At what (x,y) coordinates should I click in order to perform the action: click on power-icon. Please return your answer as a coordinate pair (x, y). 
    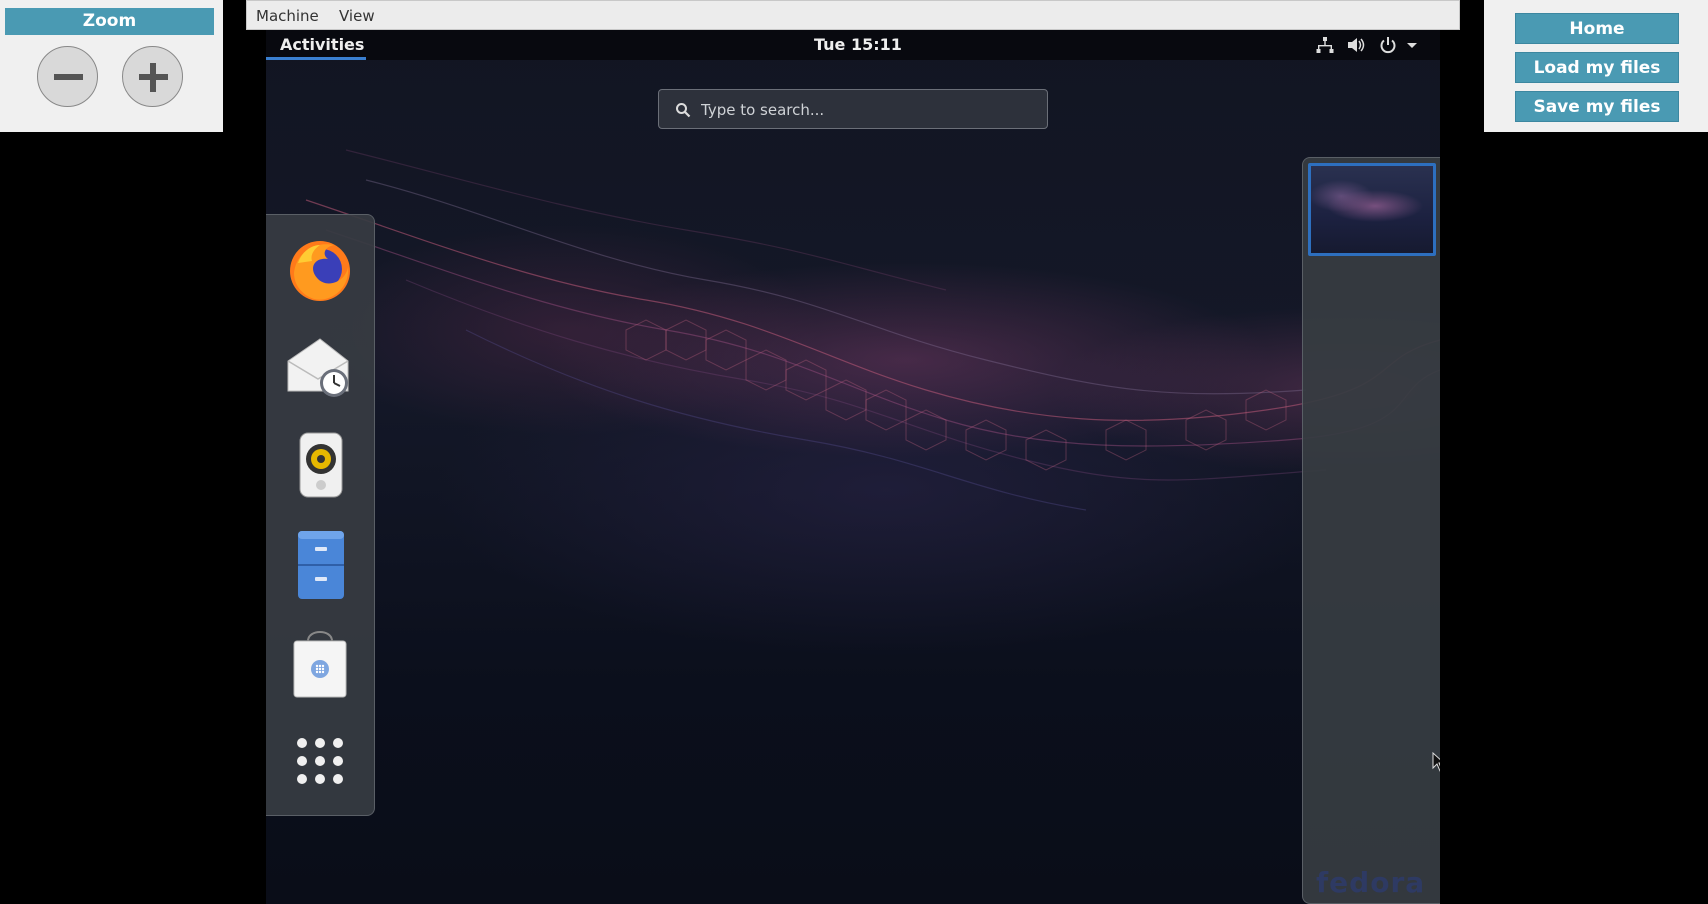
    Looking at the image, I should click on (1388, 45).